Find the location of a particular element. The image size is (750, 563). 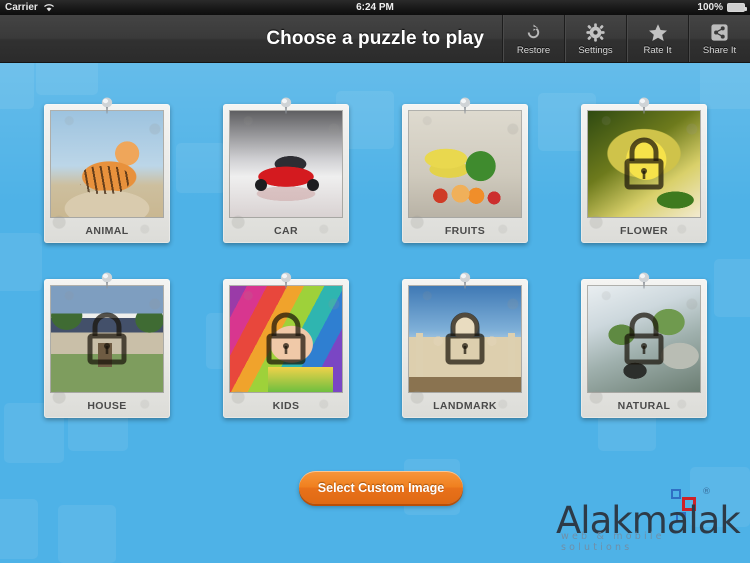

baby-in-blanket-photo is located at coordinates (286, 339).